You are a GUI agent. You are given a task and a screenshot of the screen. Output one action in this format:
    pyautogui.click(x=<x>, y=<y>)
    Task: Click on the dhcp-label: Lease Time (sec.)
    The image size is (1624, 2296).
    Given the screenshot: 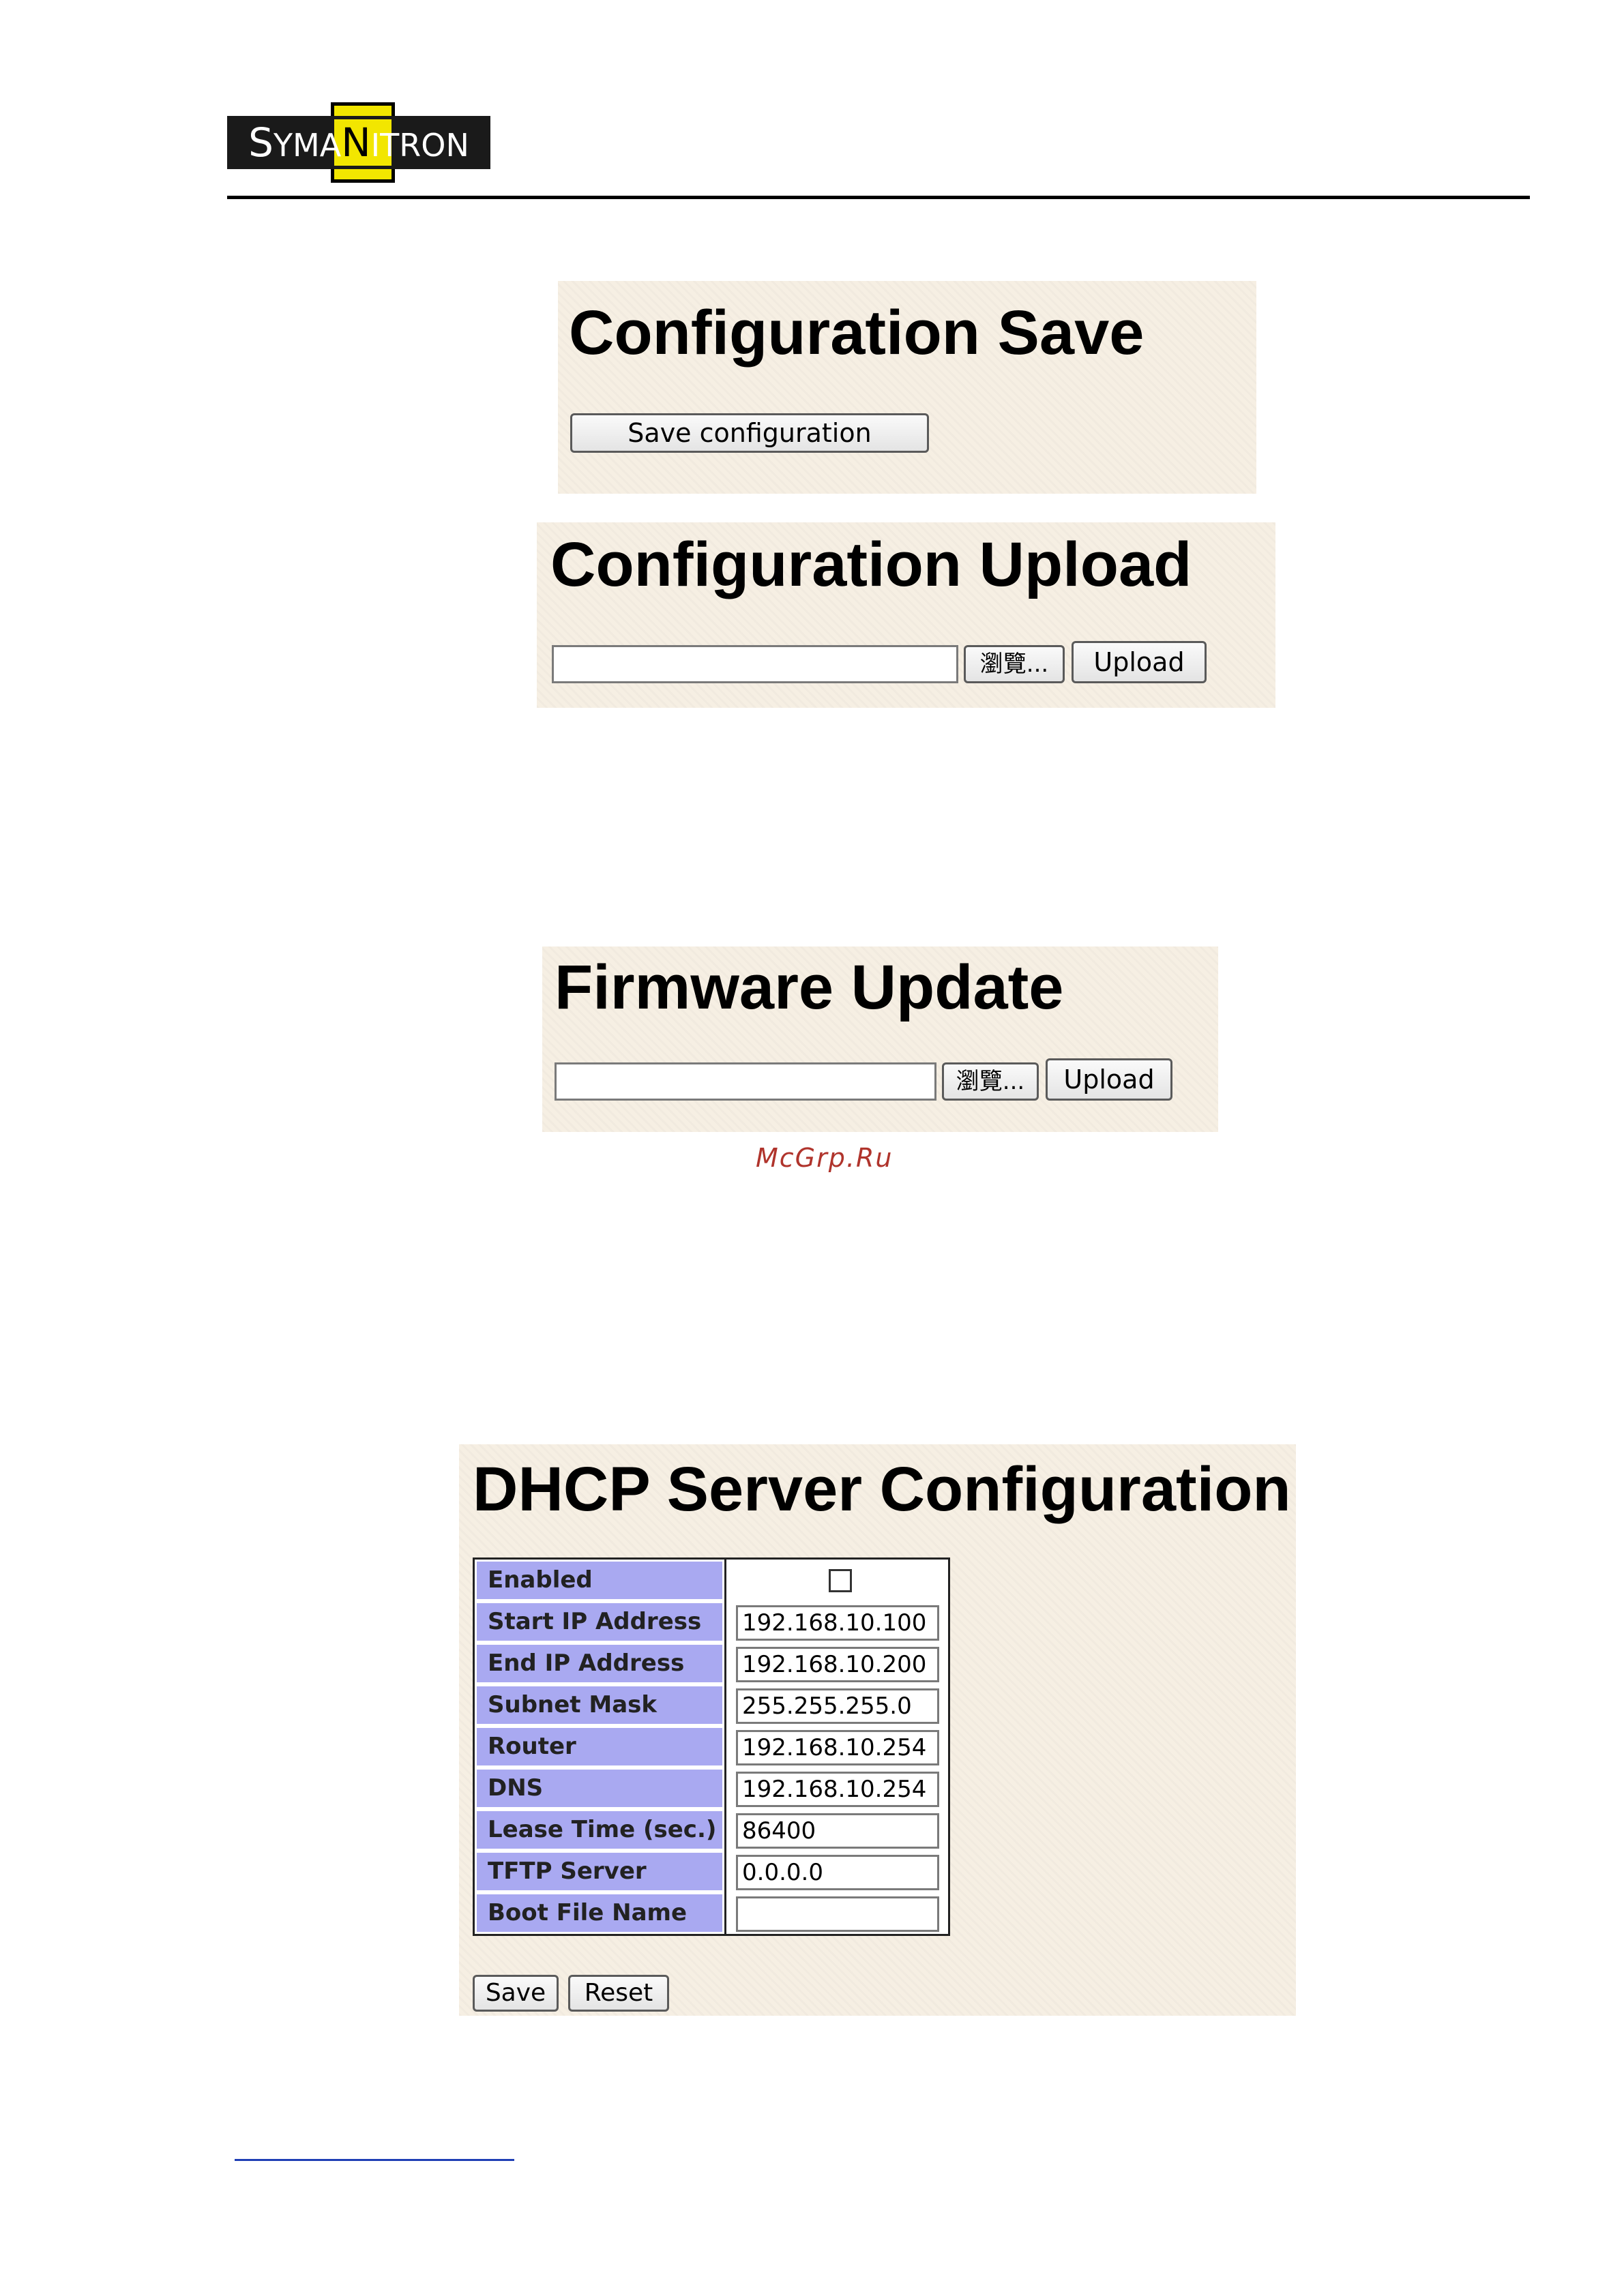 What is the action you would take?
    pyautogui.click(x=599, y=1830)
    